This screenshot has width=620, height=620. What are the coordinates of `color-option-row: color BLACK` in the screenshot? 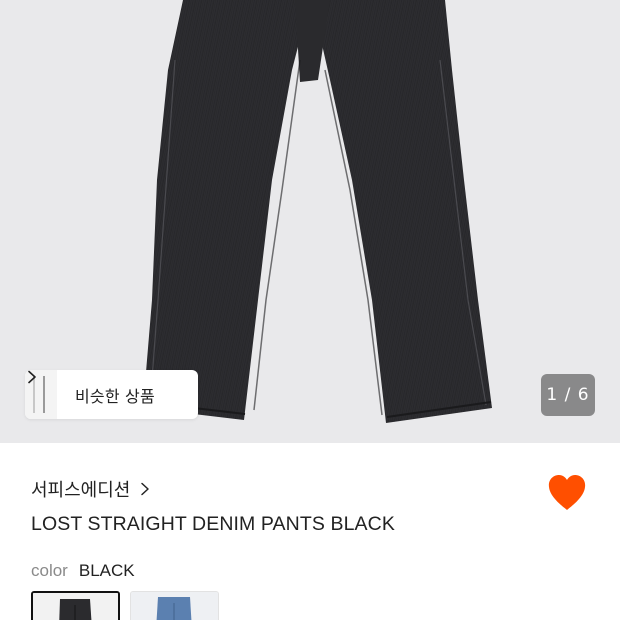 It's located at (83, 571).